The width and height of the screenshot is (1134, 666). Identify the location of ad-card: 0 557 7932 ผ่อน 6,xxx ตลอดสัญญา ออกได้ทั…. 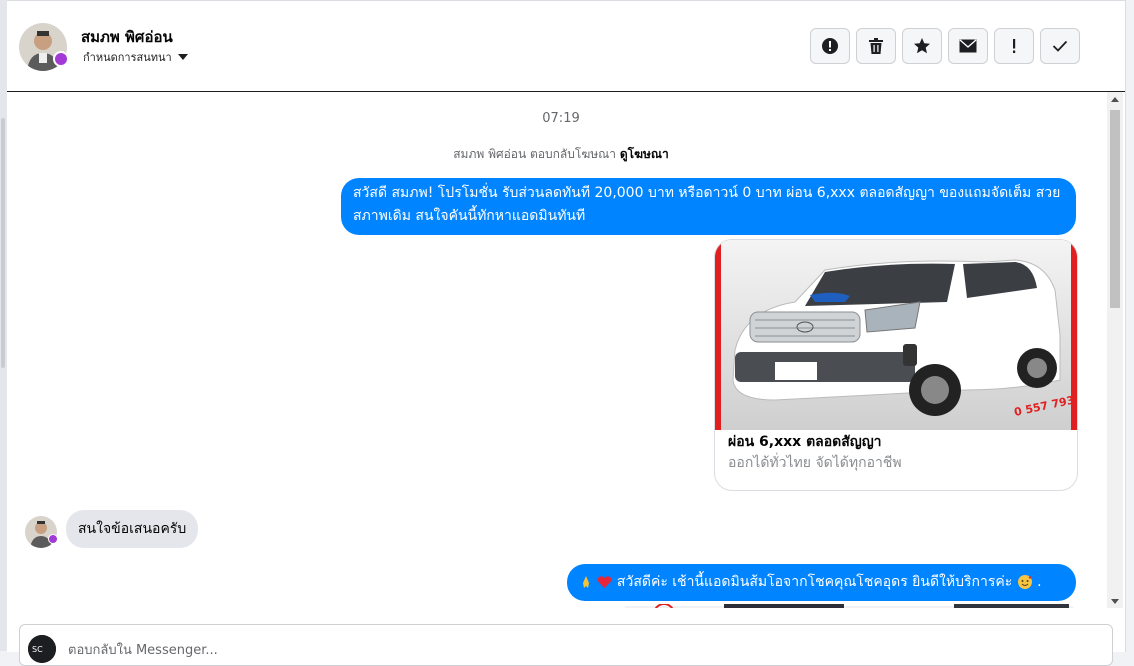
(896, 365).